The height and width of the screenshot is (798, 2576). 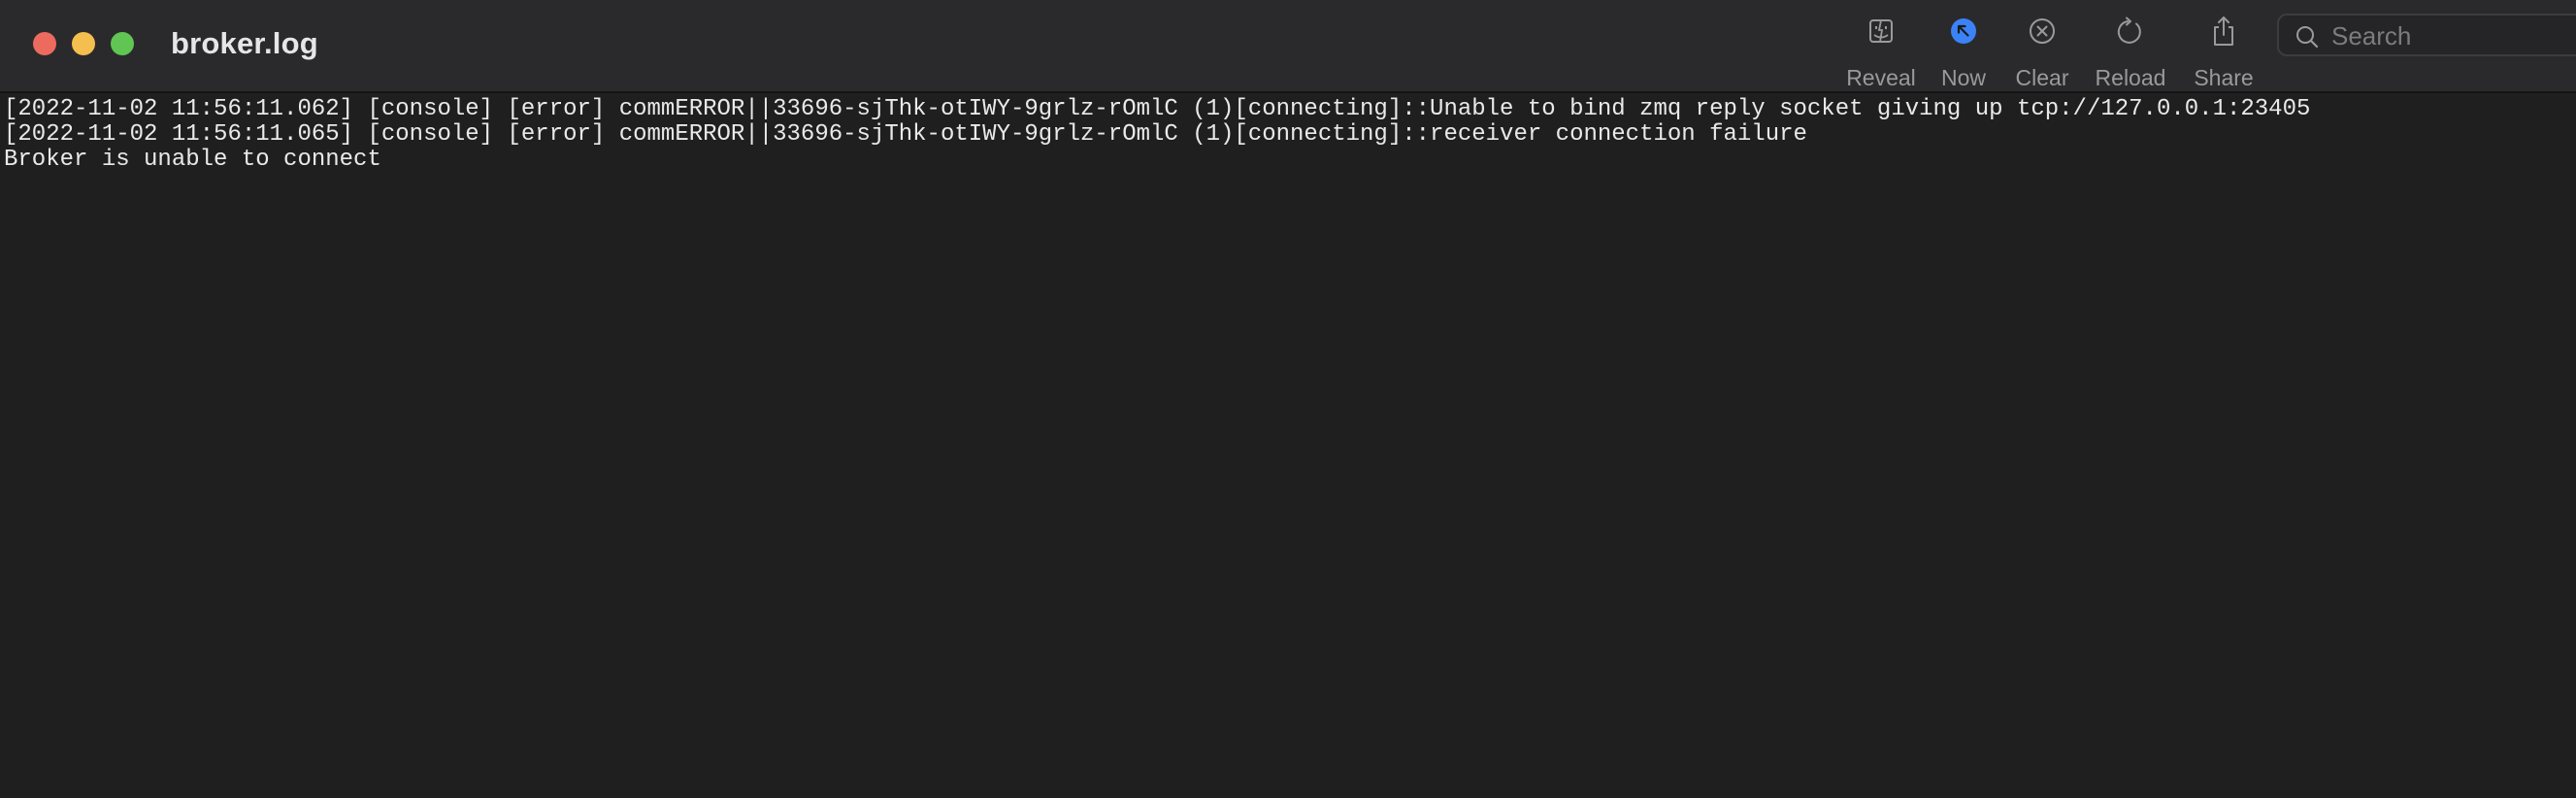 I want to click on reveal-label: Reveal, so click(x=1881, y=77).